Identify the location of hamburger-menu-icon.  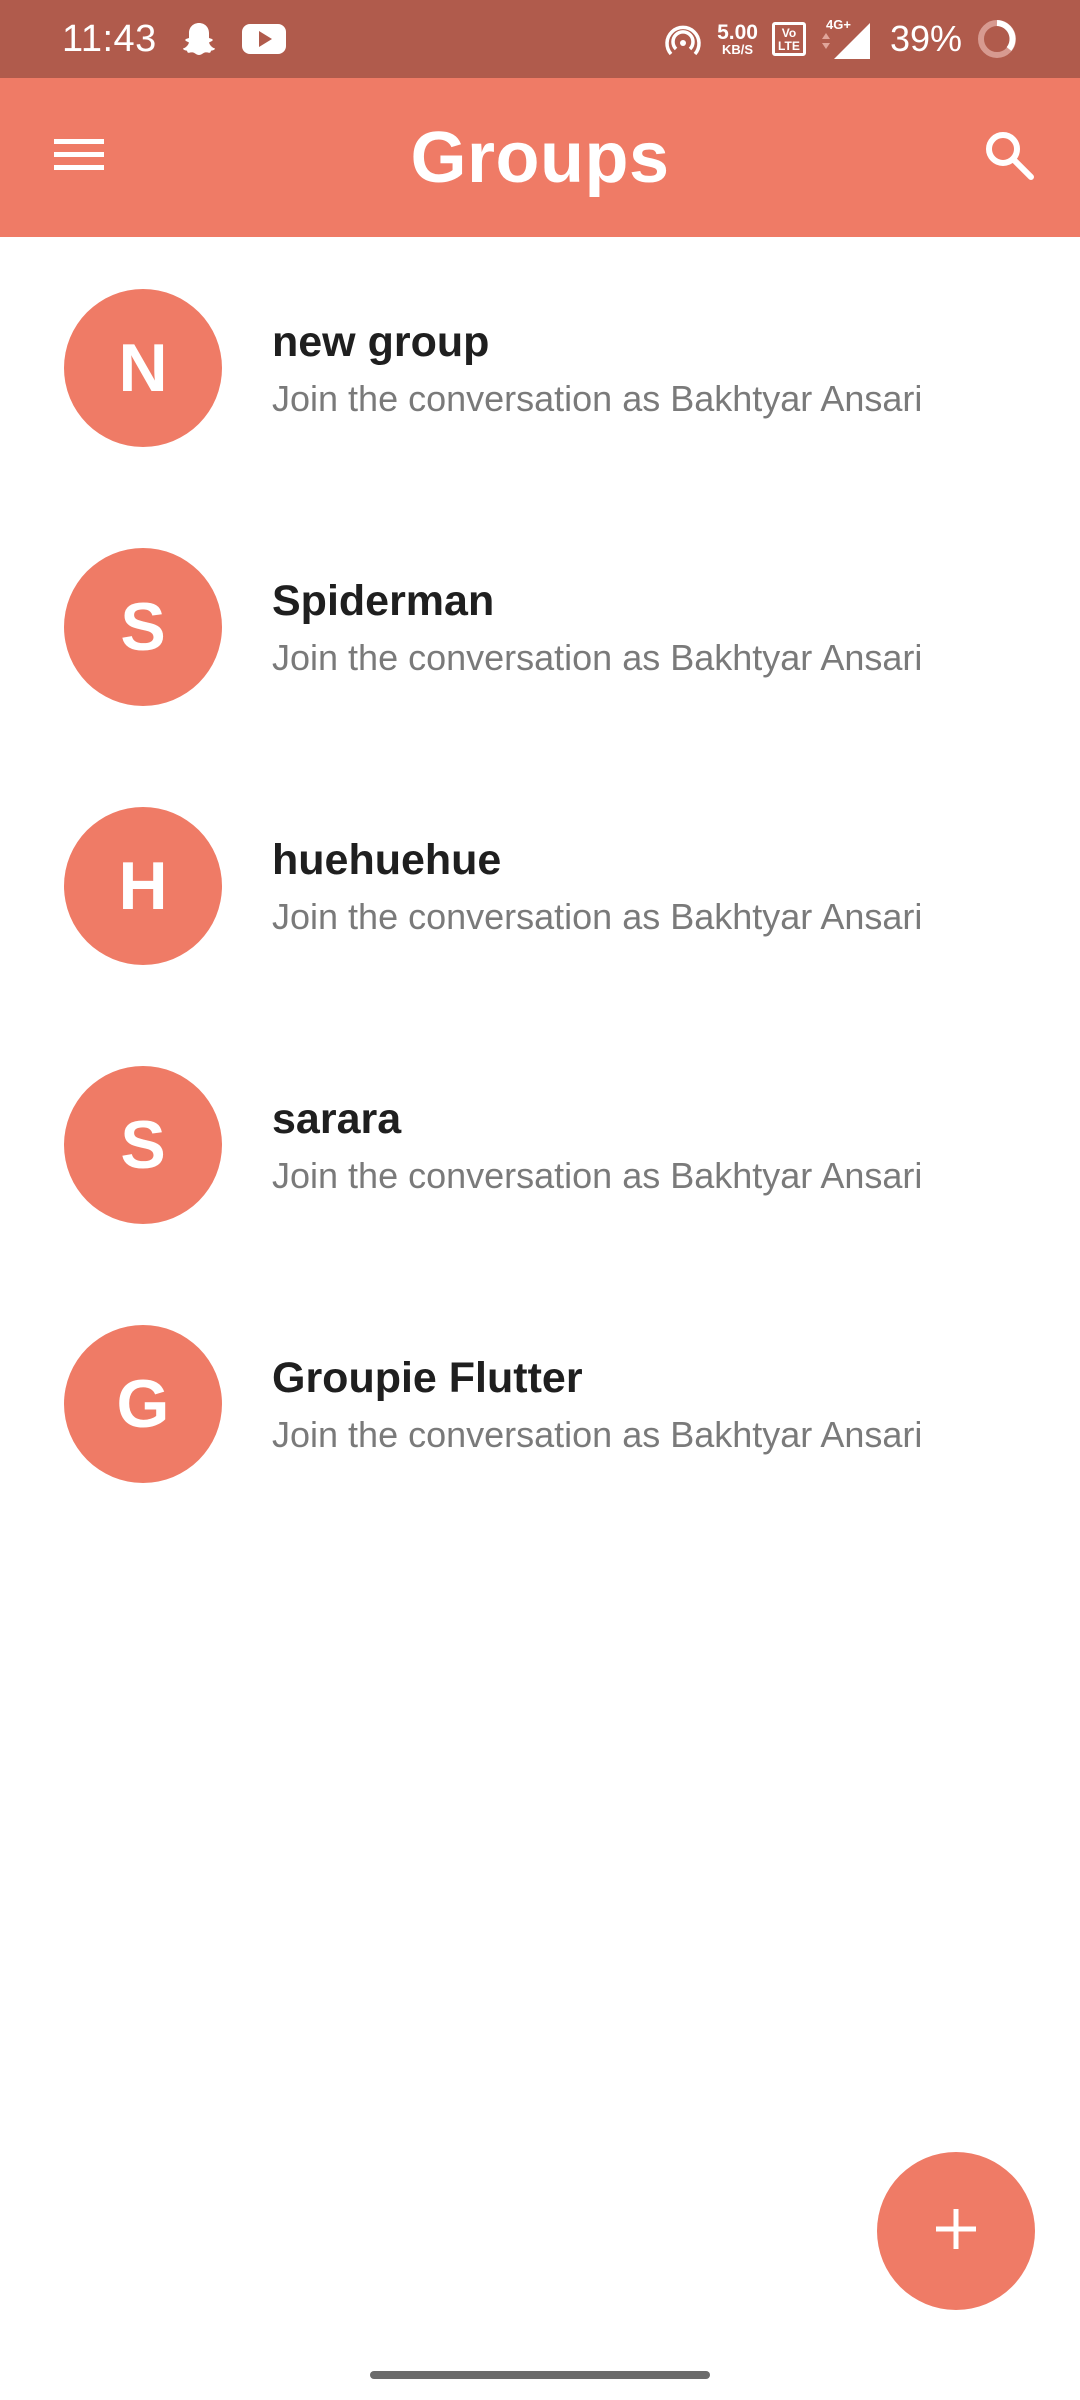
(79, 157).